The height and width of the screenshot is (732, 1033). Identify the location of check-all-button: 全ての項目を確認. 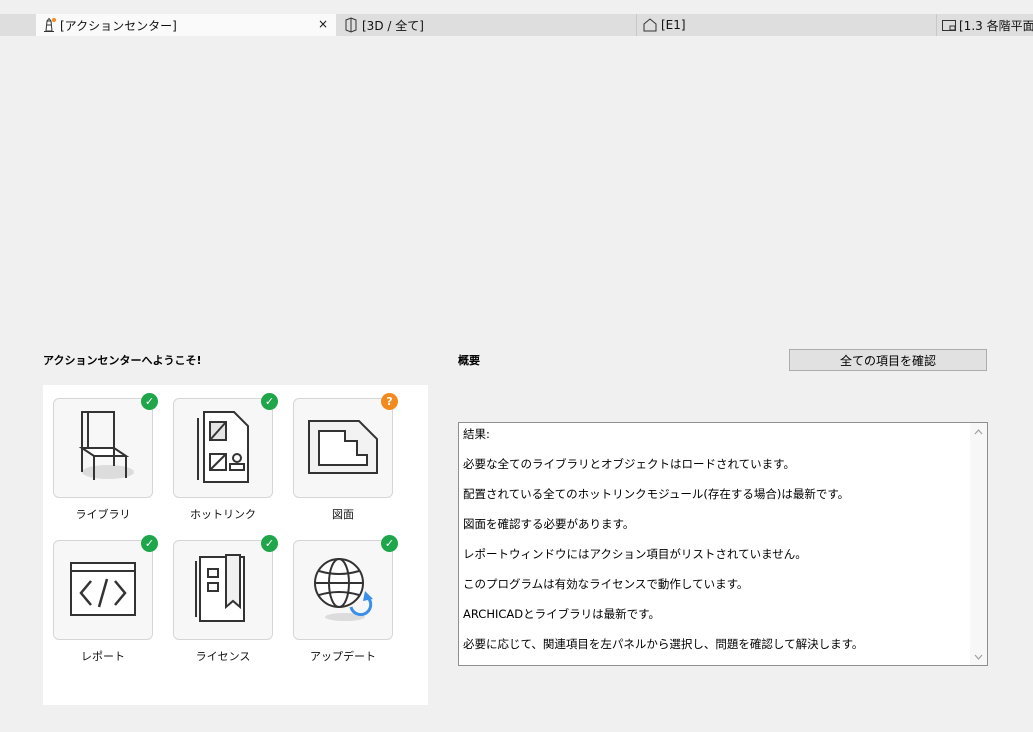
(888, 360).